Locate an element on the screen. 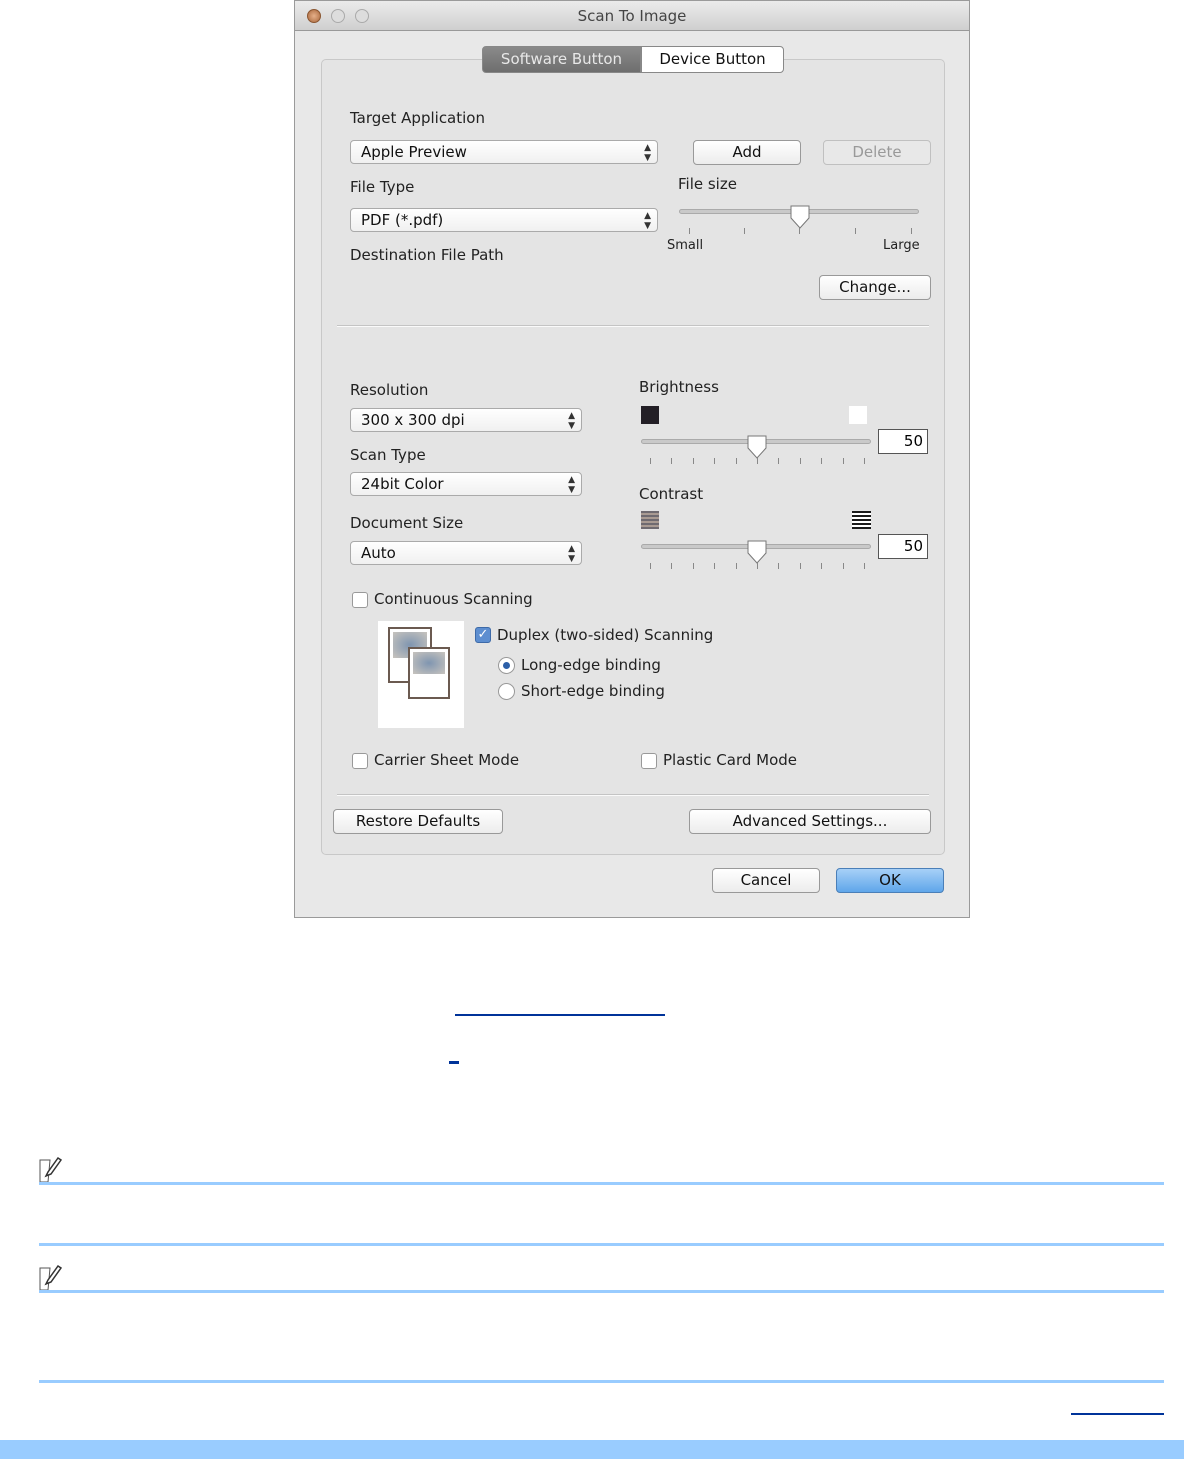 The height and width of the screenshot is (1459, 1184). brightness-ticks is located at coordinates (757, 461).